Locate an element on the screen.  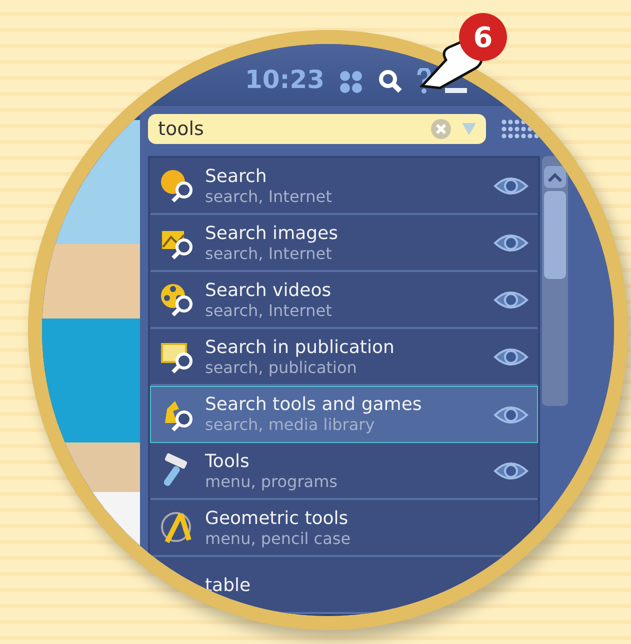
result-subtitle: search, media library is located at coordinates (290, 425).